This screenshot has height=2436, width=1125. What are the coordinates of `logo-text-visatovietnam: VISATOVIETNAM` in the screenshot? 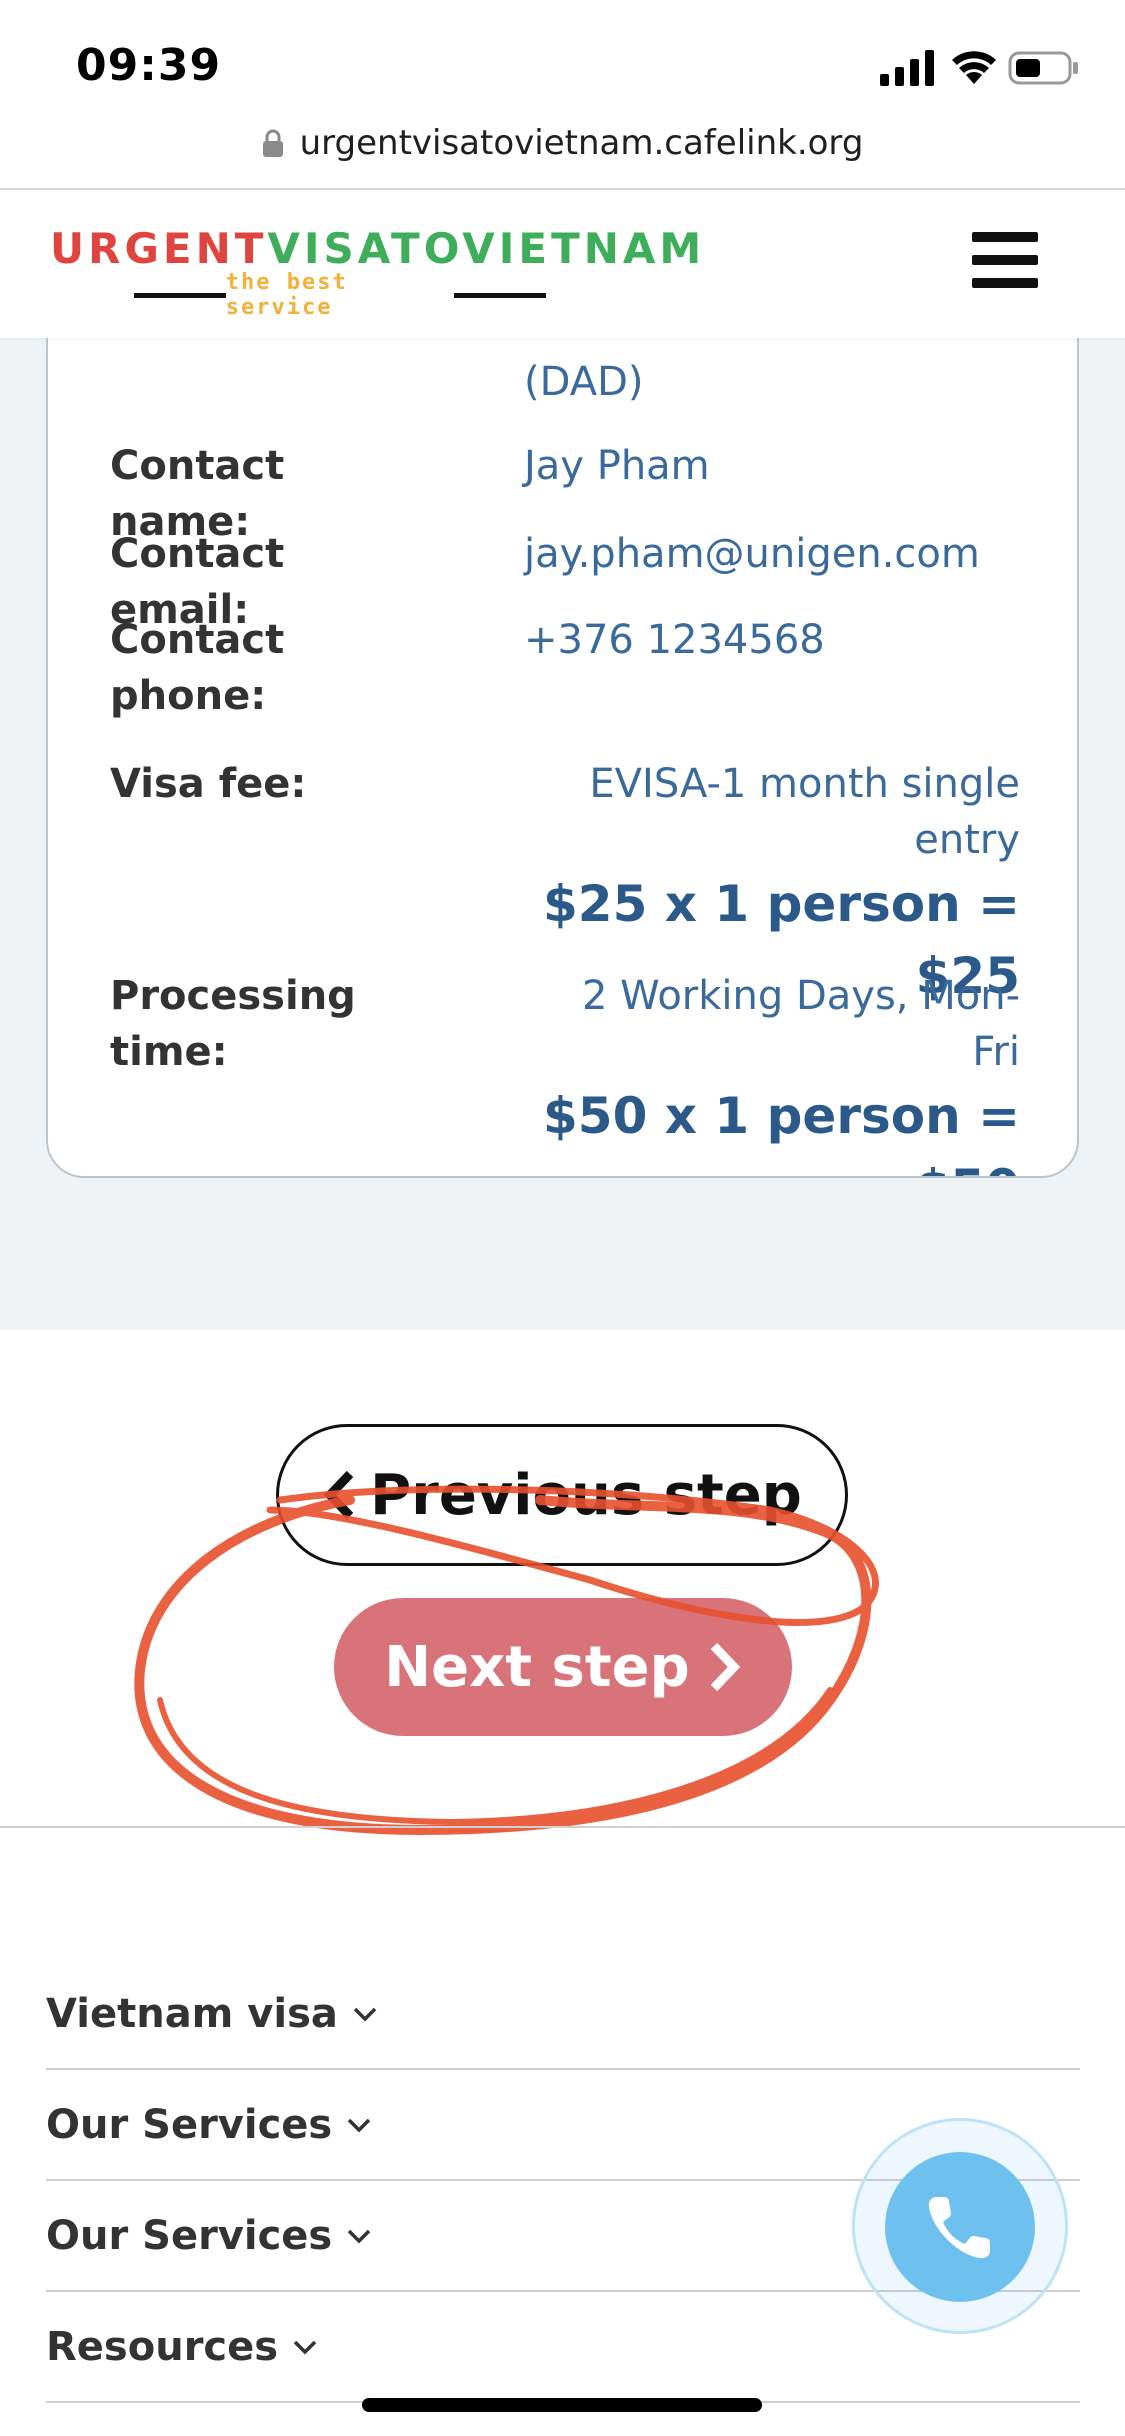 It's located at (486, 248).